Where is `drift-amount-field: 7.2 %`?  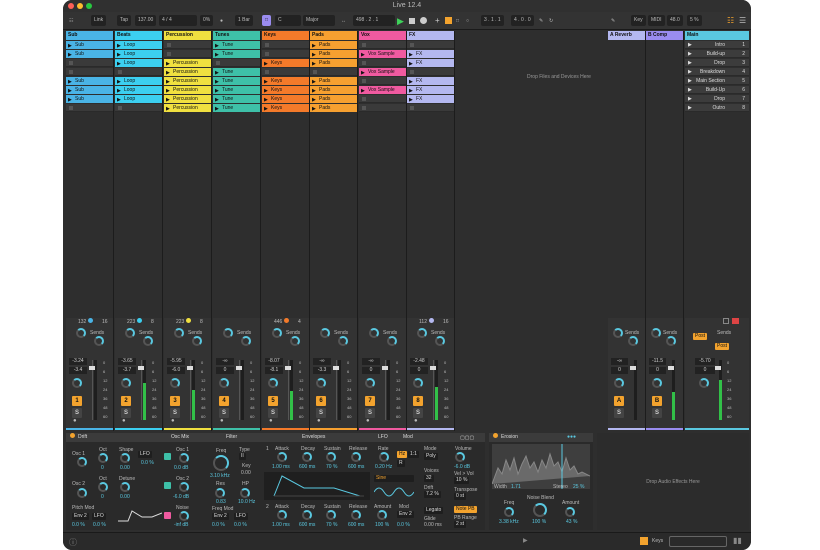 drift-amount-field: 7.2 % is located at coordinates (432, 494).